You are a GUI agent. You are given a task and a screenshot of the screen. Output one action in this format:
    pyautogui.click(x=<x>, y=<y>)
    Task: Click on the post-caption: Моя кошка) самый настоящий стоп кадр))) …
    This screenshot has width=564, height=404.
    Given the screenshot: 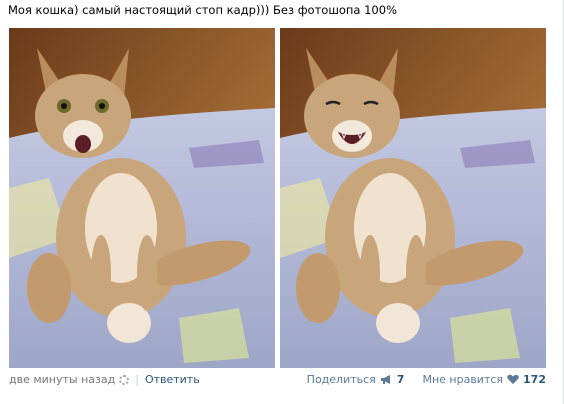 What is the action you would take?
    pyautogui.click(x=202, y=10)
    